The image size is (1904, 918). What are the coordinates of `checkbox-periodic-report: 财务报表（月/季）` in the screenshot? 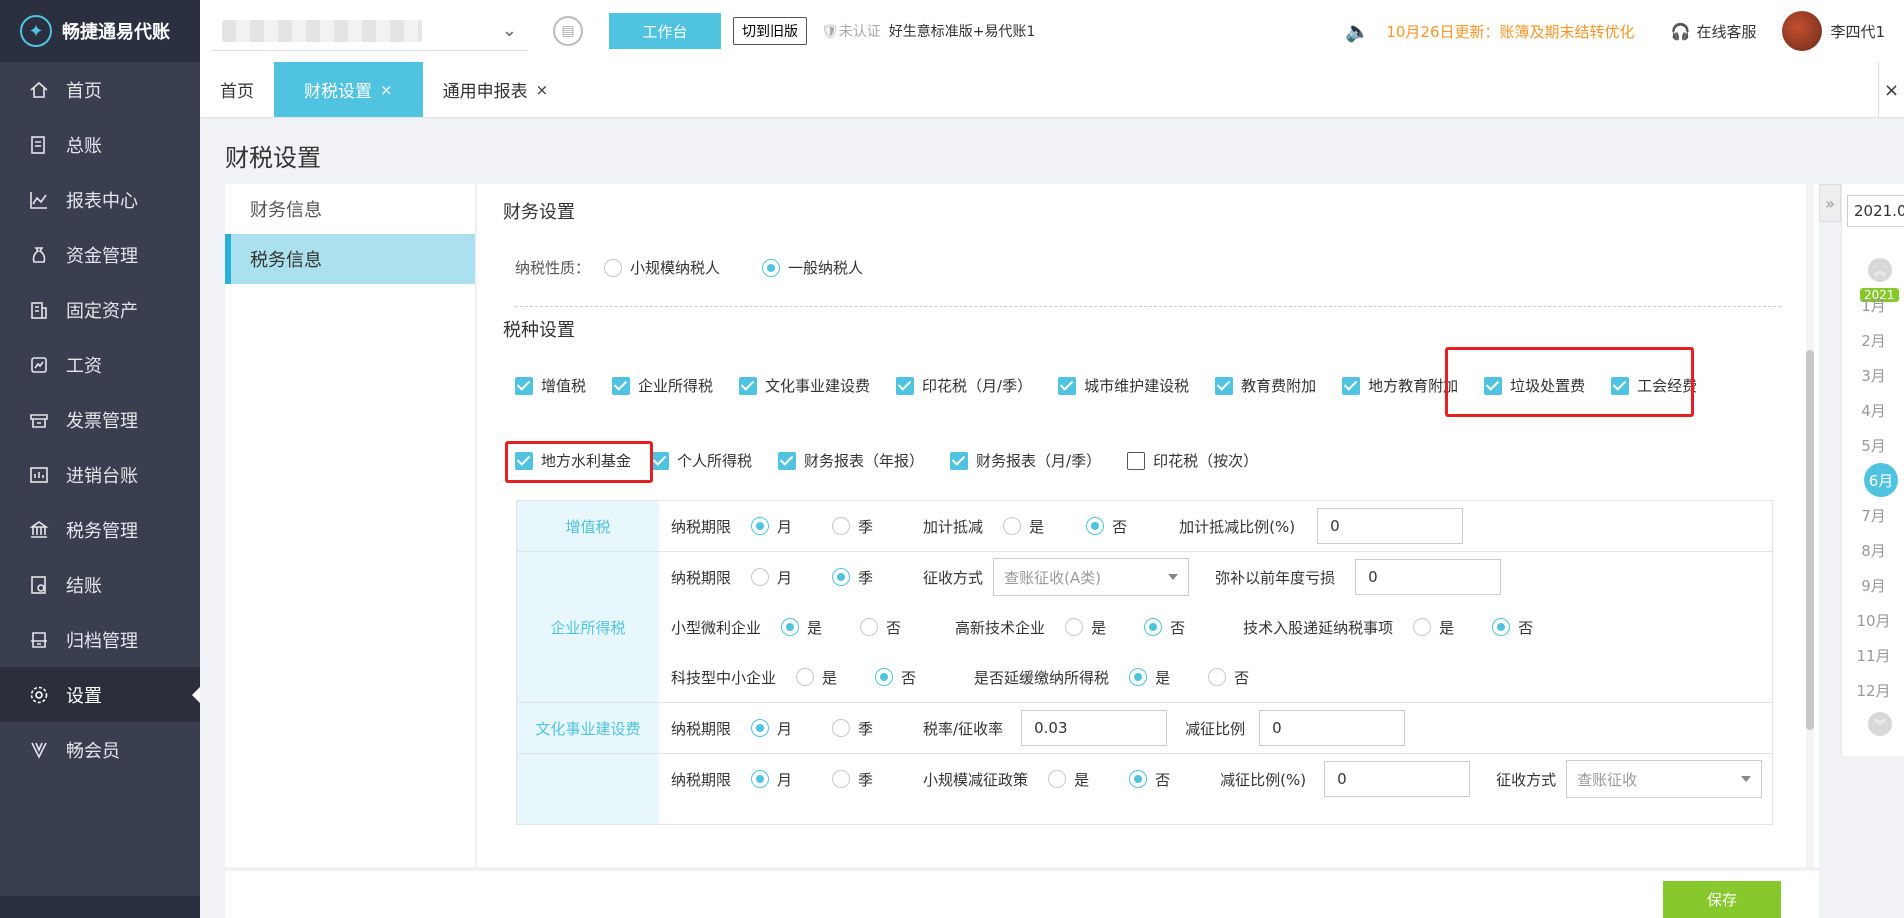 It's located at (1025, 460).